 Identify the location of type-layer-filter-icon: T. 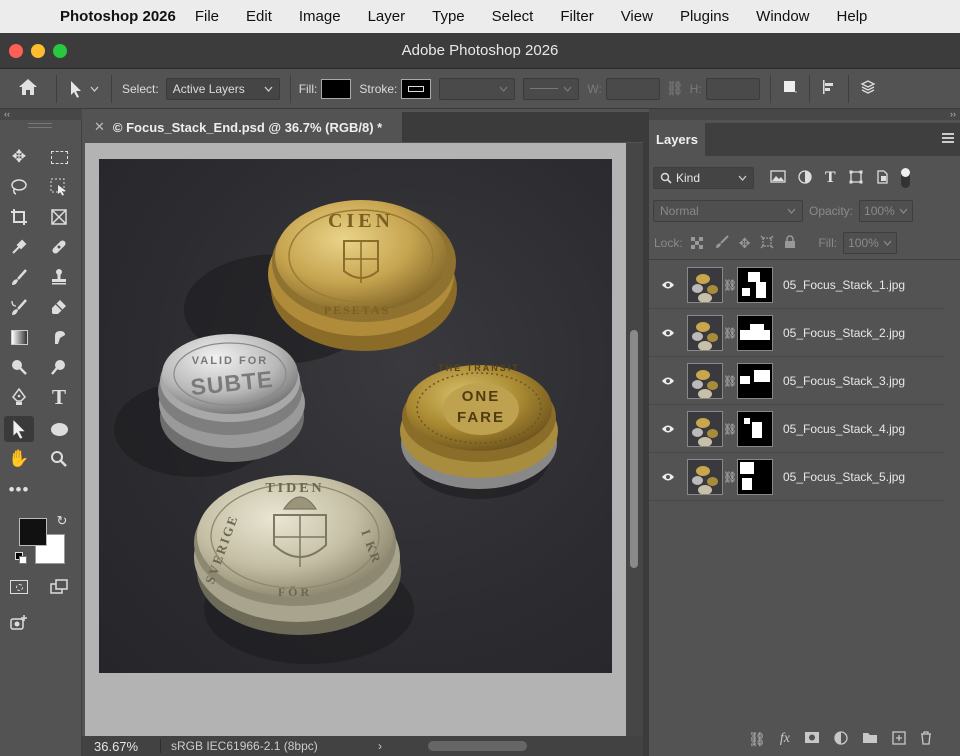
(830, 178).